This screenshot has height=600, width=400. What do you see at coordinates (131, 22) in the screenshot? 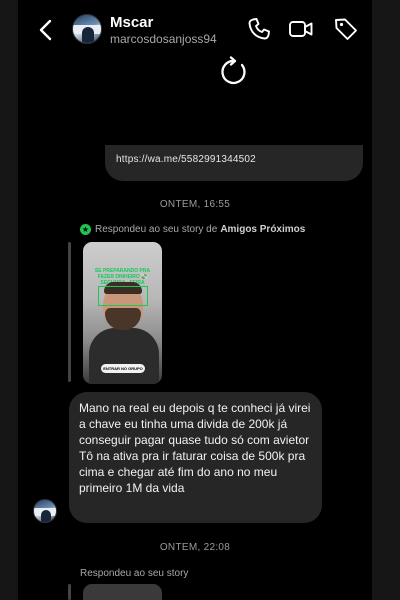
I see `contact-name: Mscar` at bounding box center [131, 22].